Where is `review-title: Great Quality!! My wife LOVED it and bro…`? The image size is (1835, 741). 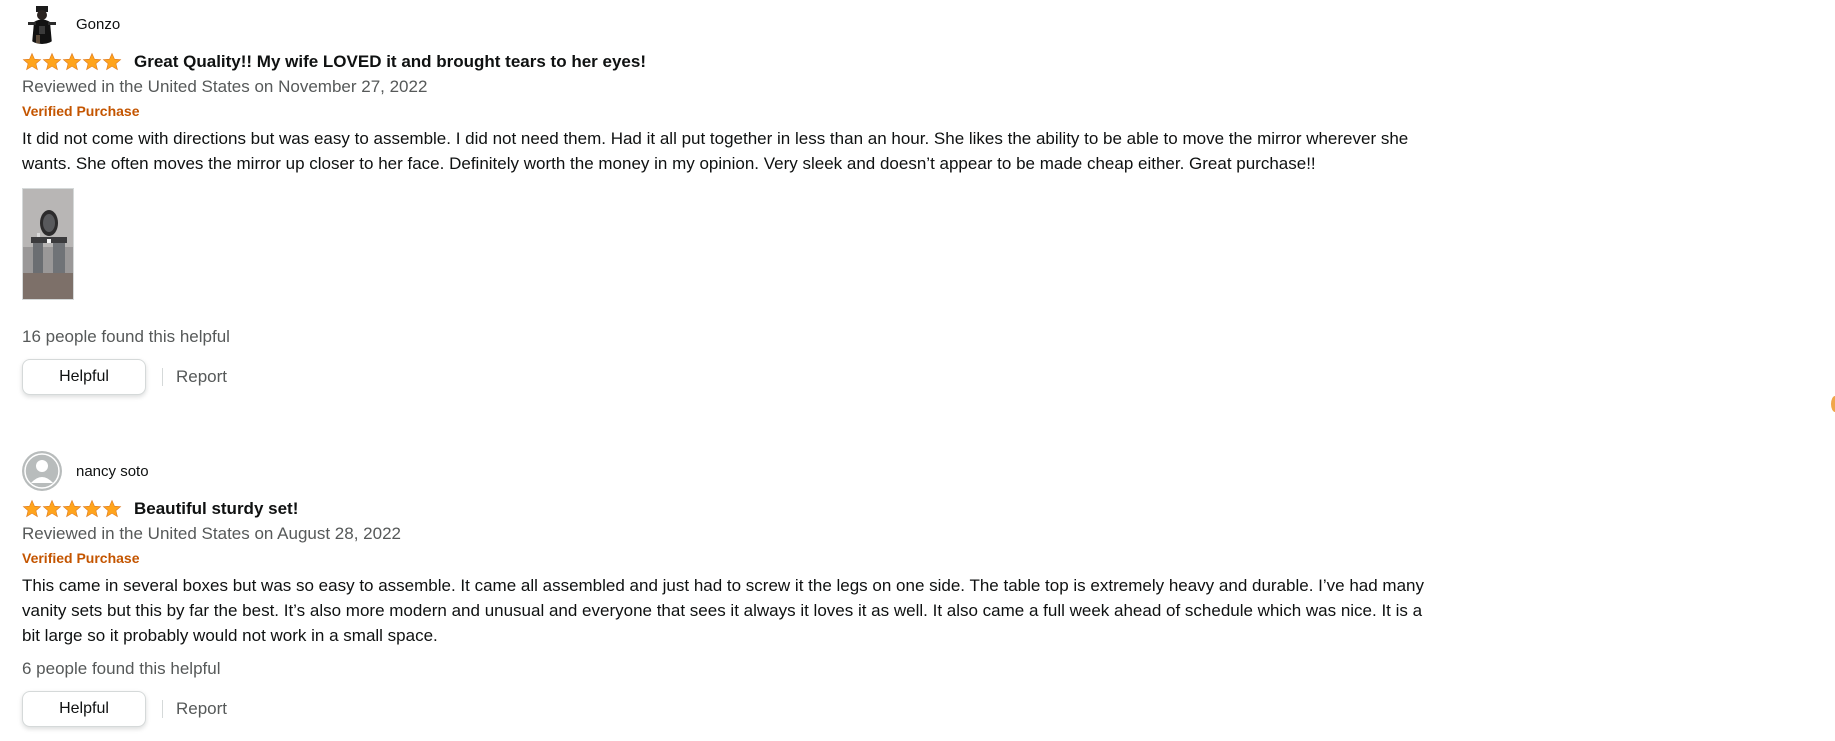 review-title: Great Quality!! My wife LOVED it and bro… is located at coordinates (390, 62).